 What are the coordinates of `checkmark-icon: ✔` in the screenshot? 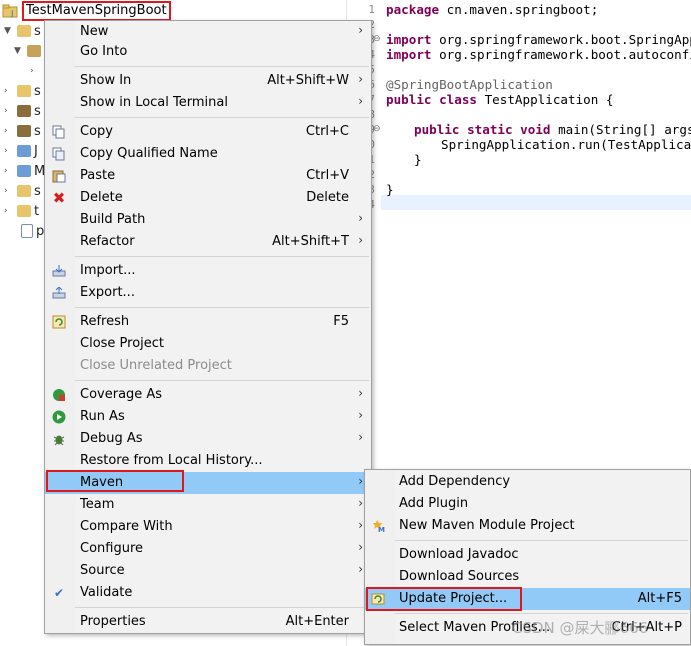 It's located at (59, 593).